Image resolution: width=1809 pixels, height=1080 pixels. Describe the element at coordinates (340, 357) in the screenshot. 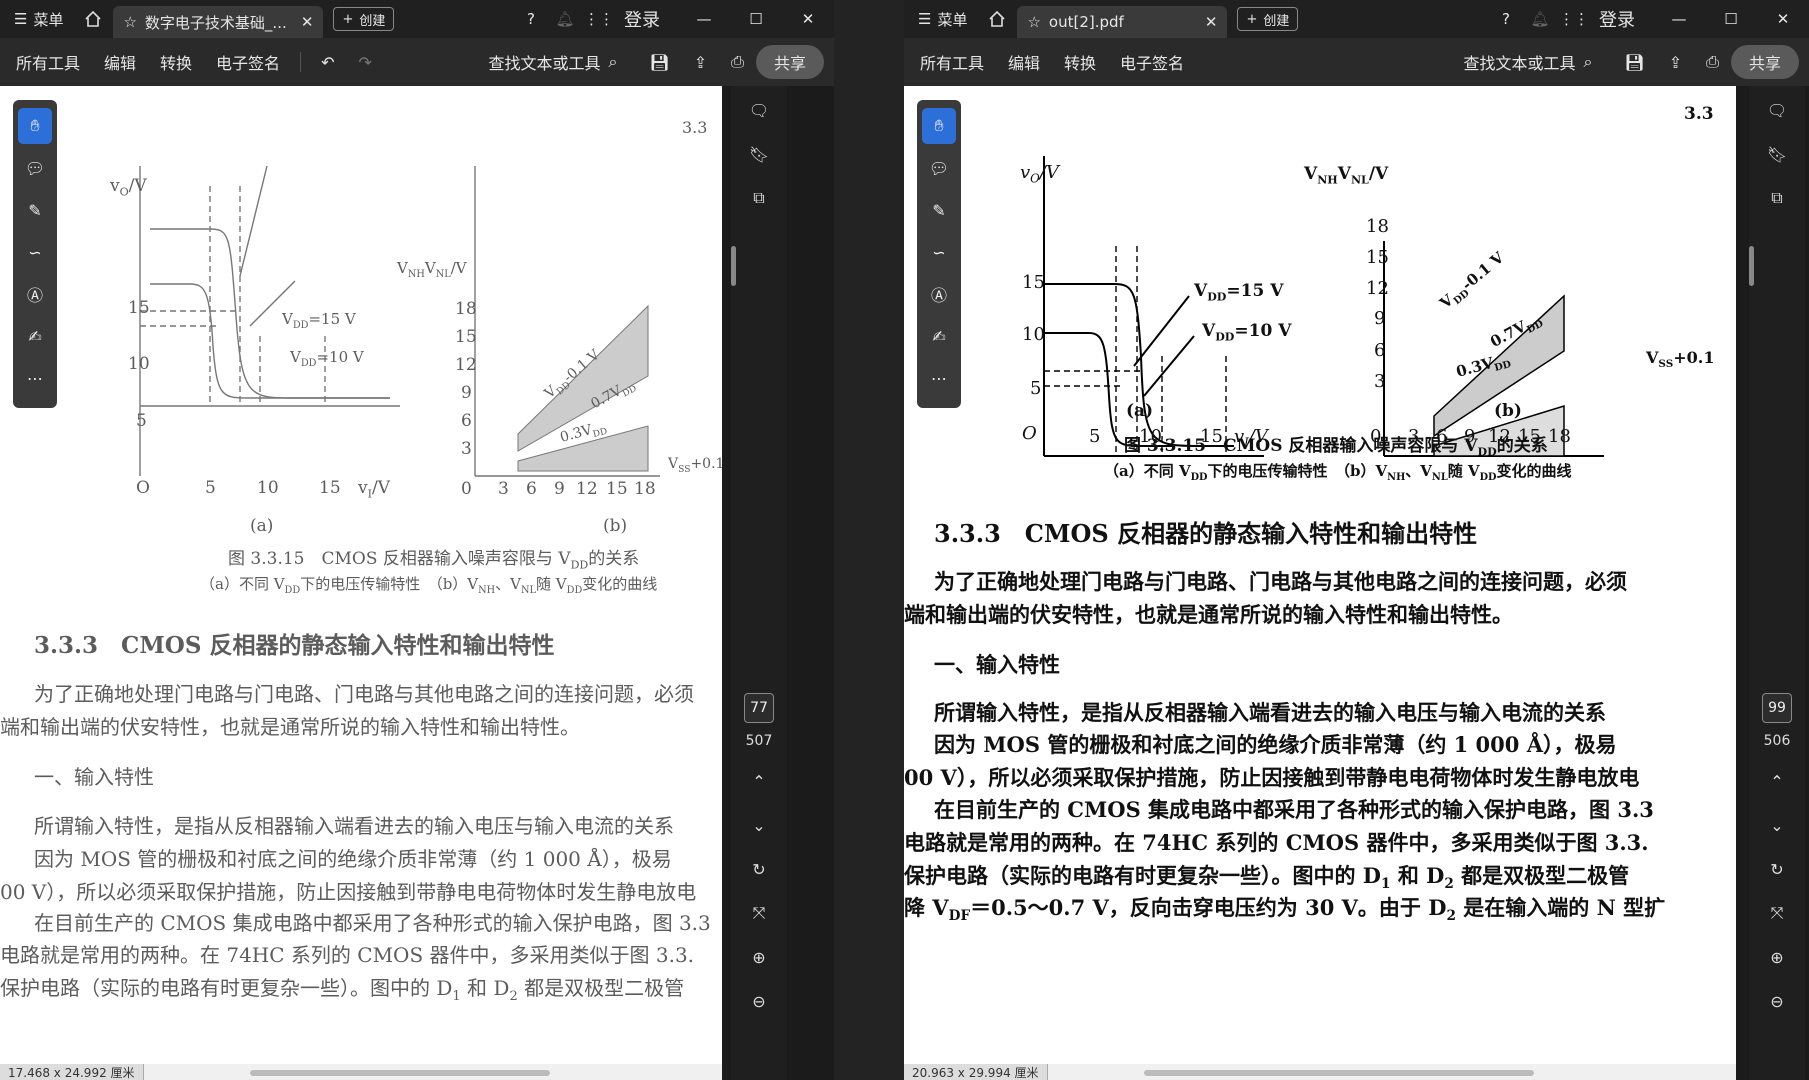

I see `vdd10-label: =10 V` at that location.